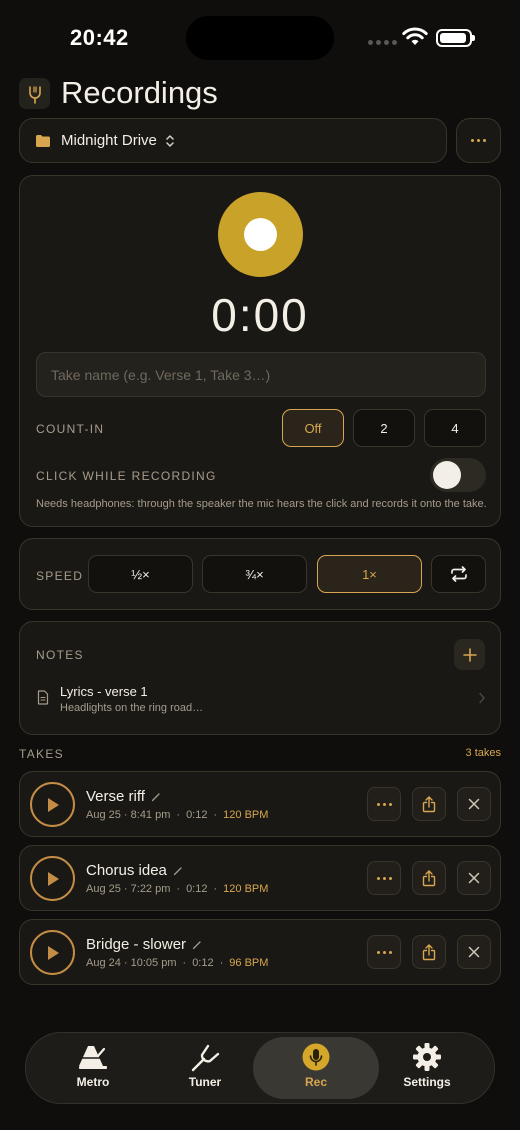 Image resolution: width=520 pixels, height=1130 pixels. What do you see at coordinates (128, 815) in the screenshot?
I see `take-date: Aug 25 · 8:41 pm` at bounding box center [128, 815].